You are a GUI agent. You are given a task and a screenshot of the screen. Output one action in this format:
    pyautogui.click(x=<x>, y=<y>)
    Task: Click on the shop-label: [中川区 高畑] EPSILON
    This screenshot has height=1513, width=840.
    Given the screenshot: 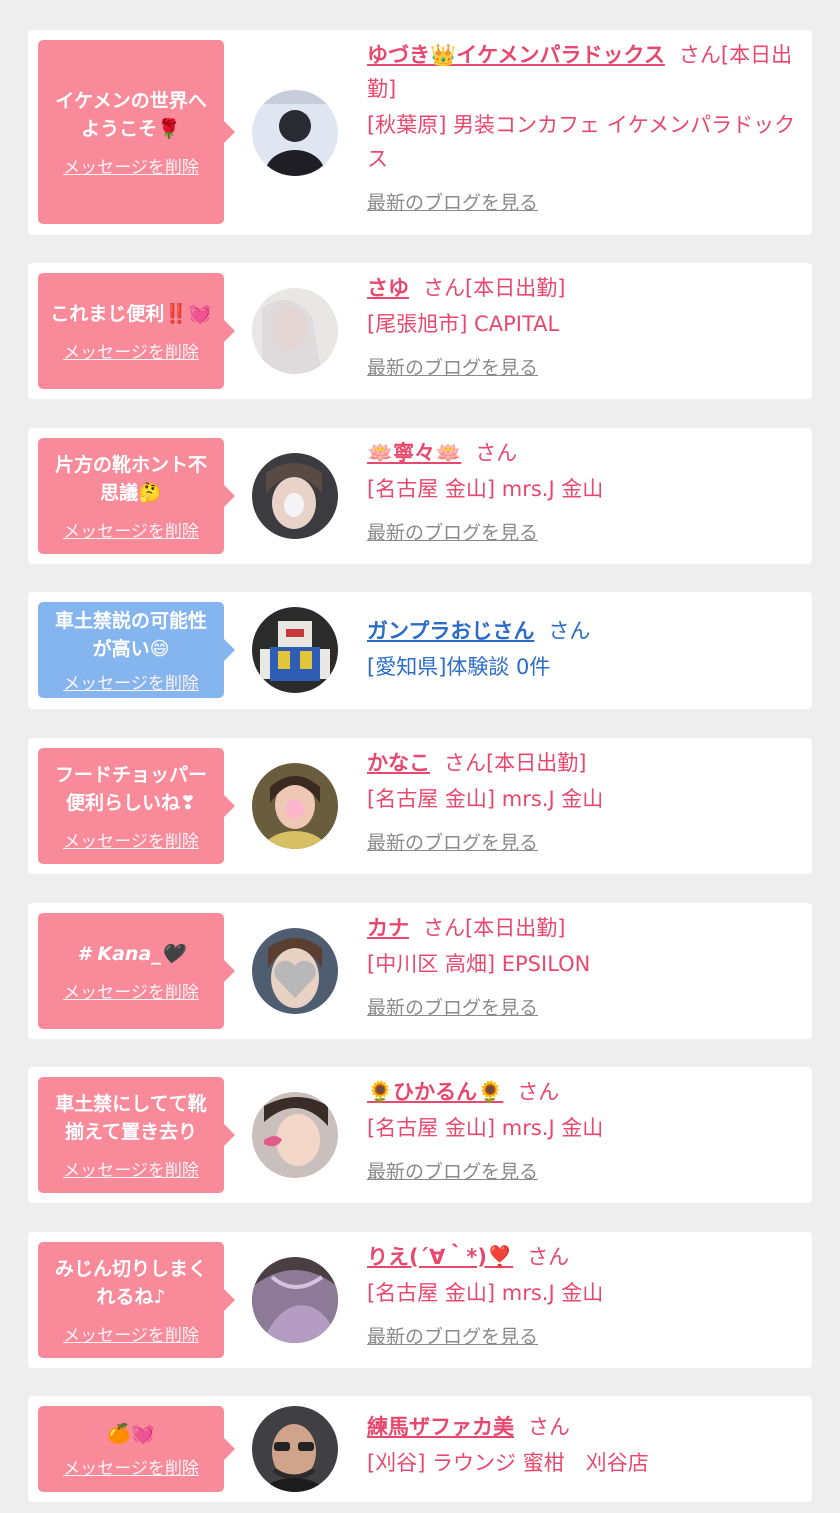 What is the action you would take?
    pyautogui.click(x=479, y=964)
    